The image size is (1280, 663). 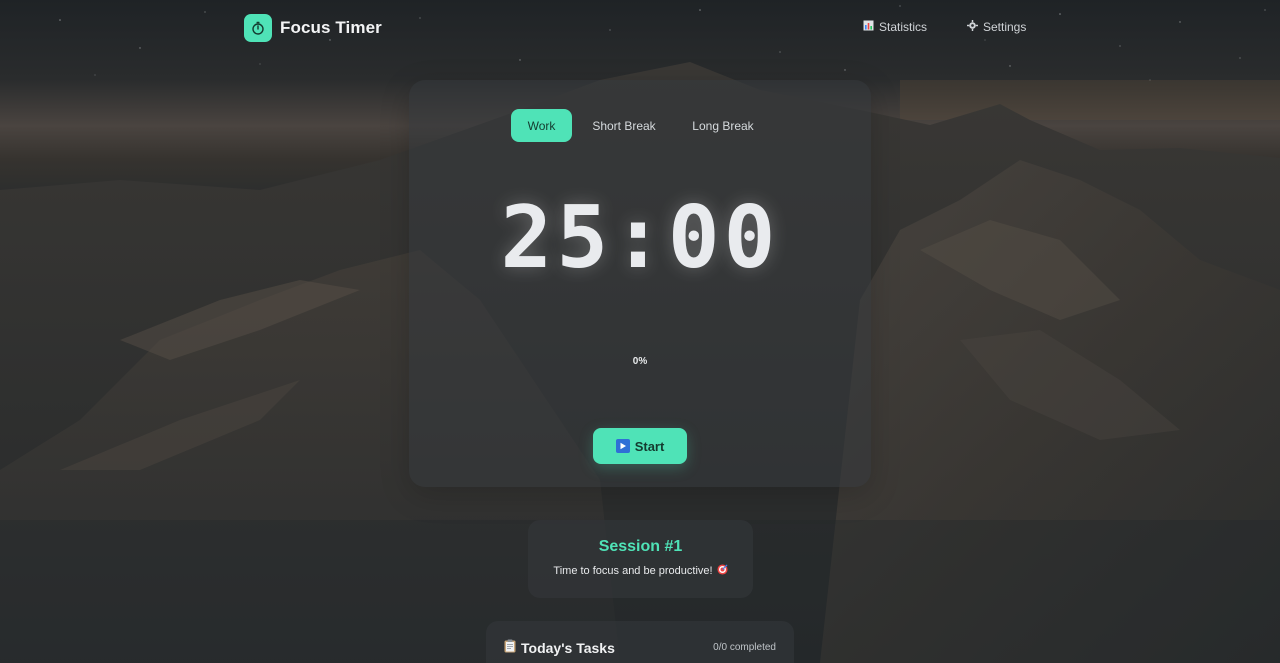 I want to click on app-logo: Focus Timer, so click(x=313, y=28).